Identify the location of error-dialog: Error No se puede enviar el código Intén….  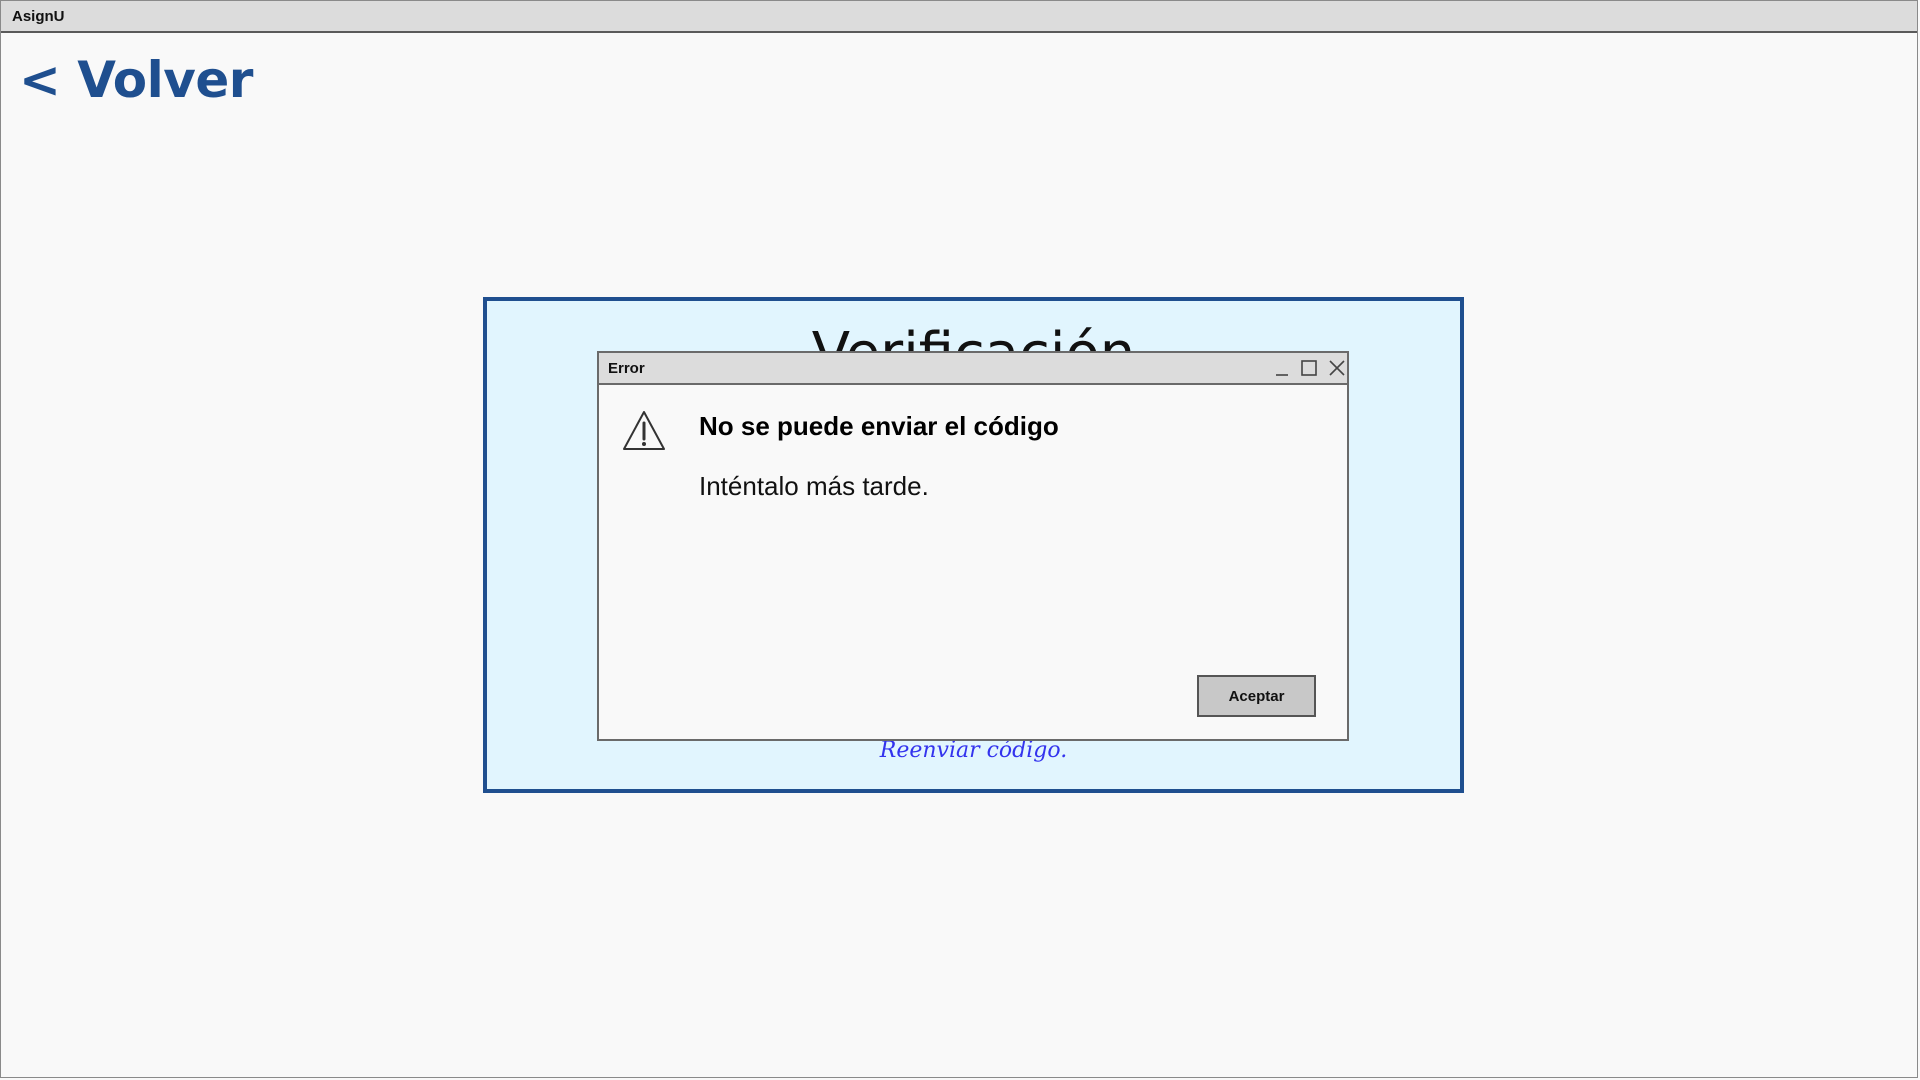
(973, 546).